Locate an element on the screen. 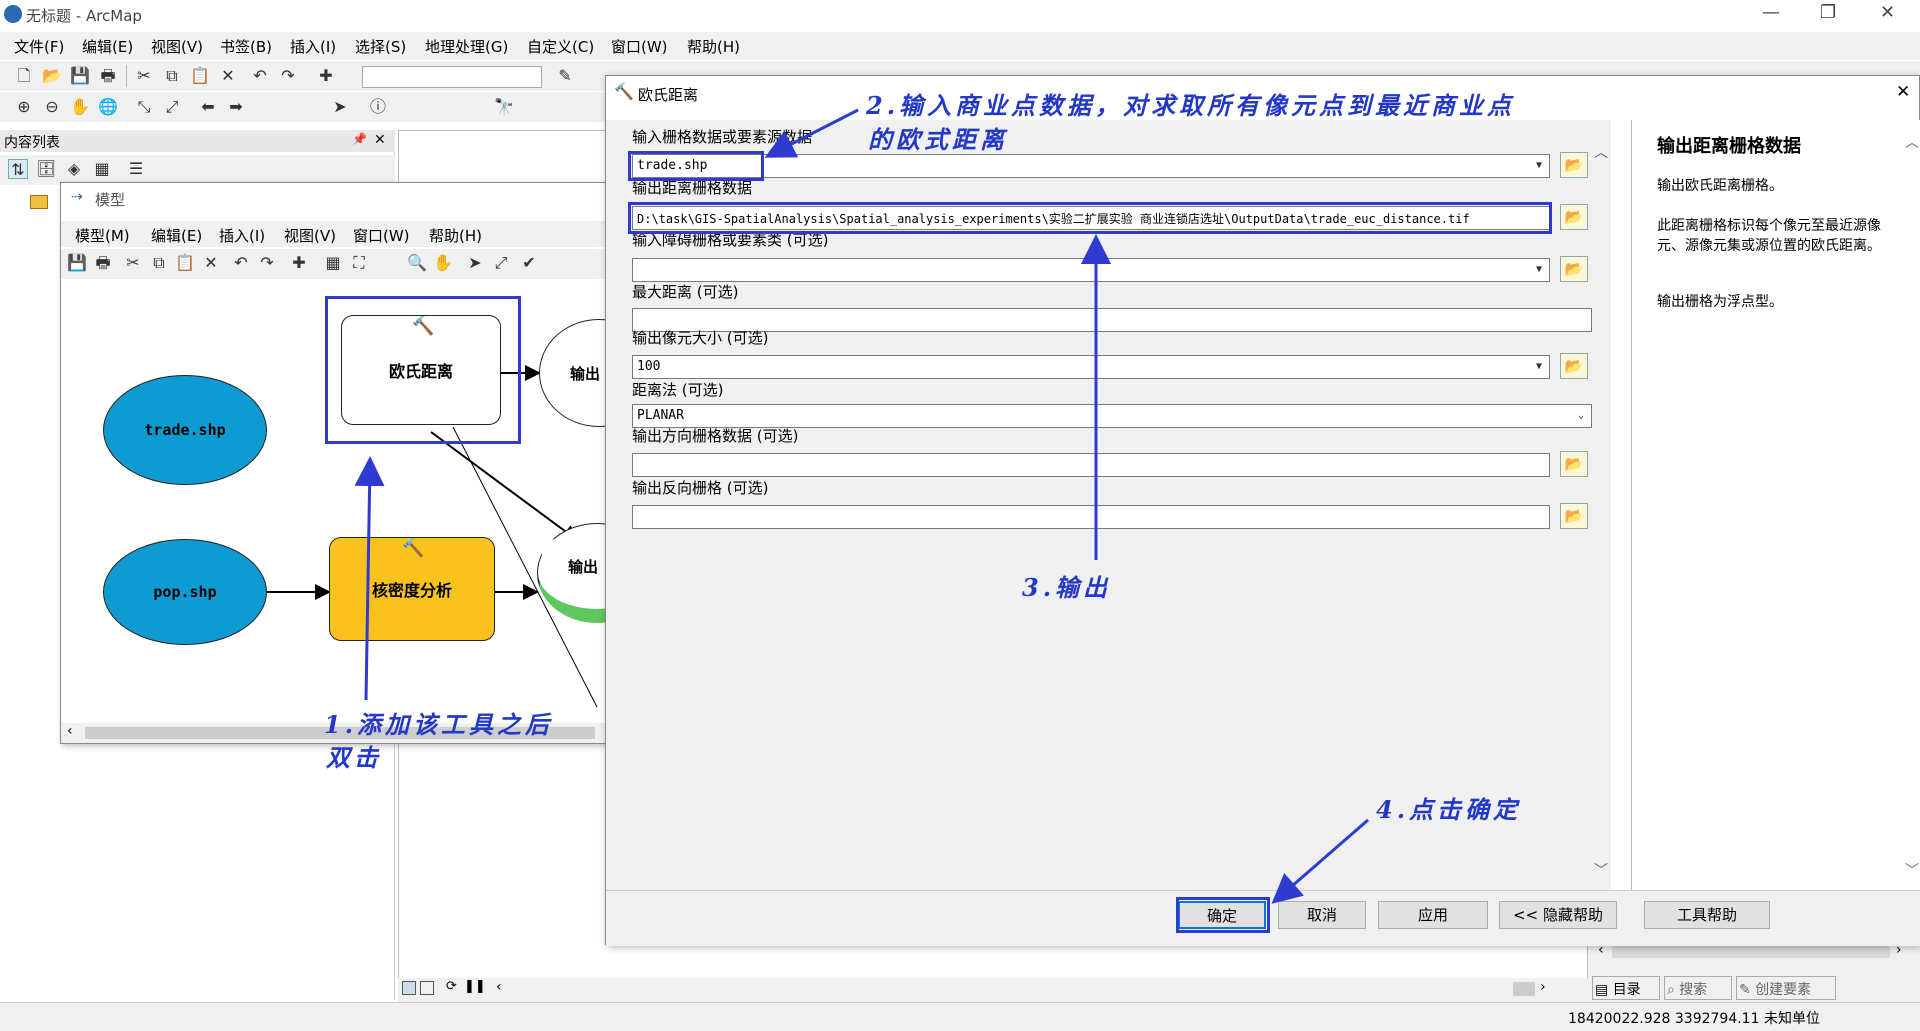  annotation-step-1-line2: 双击 is located at coordinates (354, 757).